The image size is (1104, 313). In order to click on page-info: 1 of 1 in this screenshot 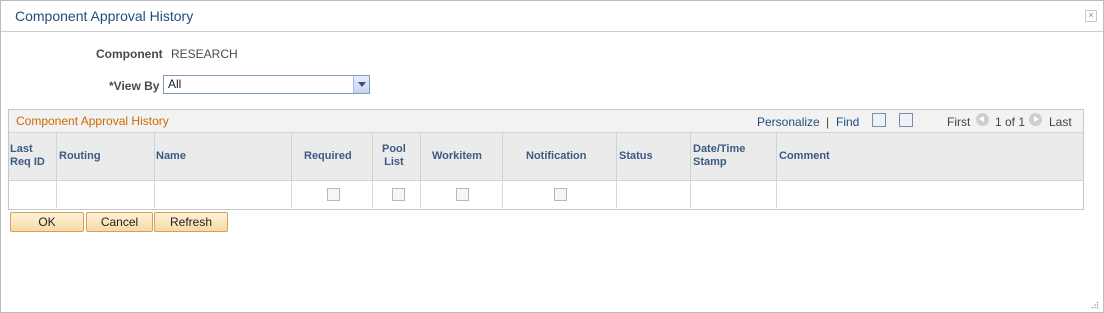, I will do `click(1010, 122)`.